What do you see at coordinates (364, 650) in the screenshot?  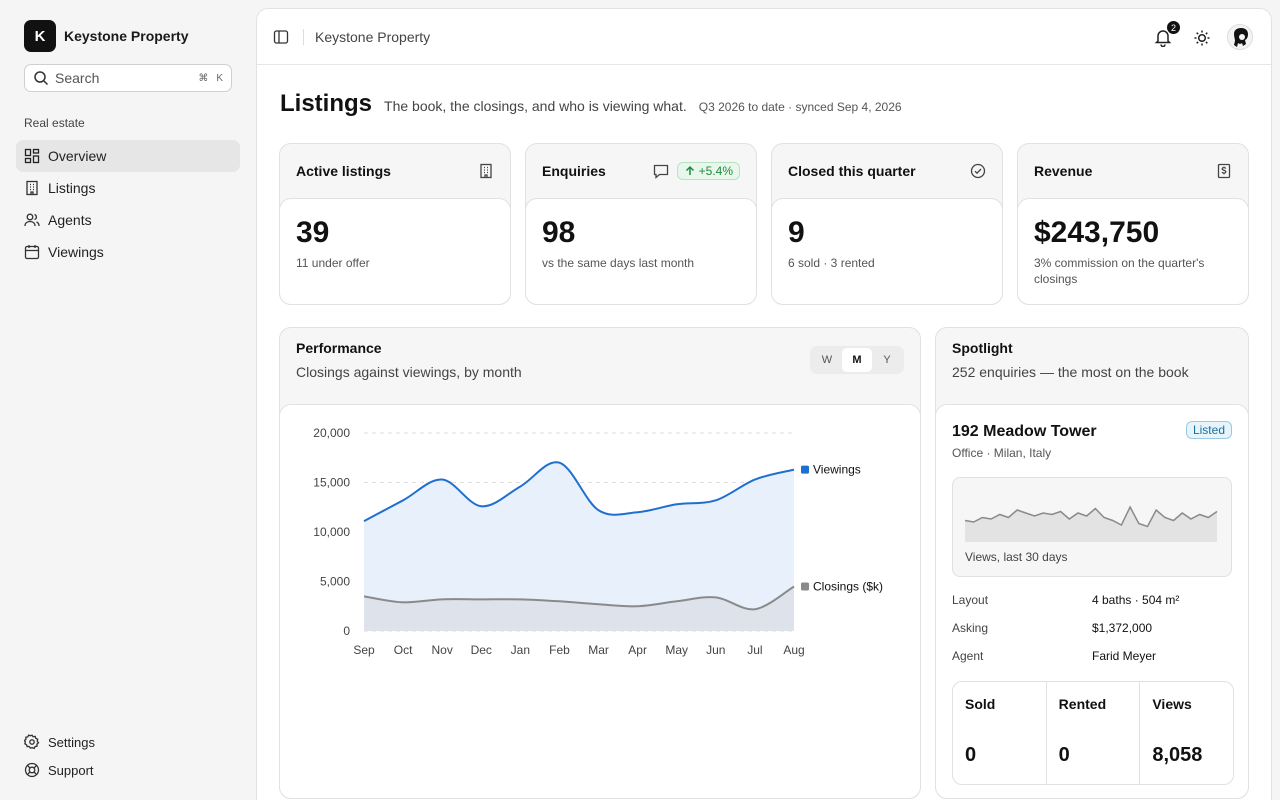 I see `x-tick-label: Sep` at bounding box center [364, 650].